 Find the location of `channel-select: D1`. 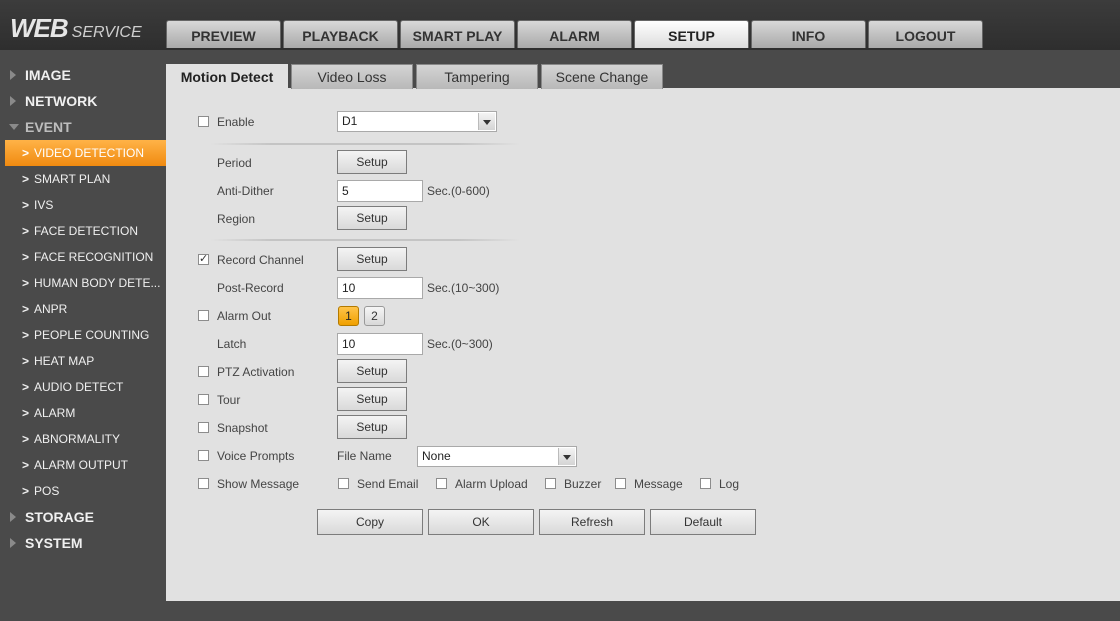

channel-select: D1 is located at coordinates (417, 121).